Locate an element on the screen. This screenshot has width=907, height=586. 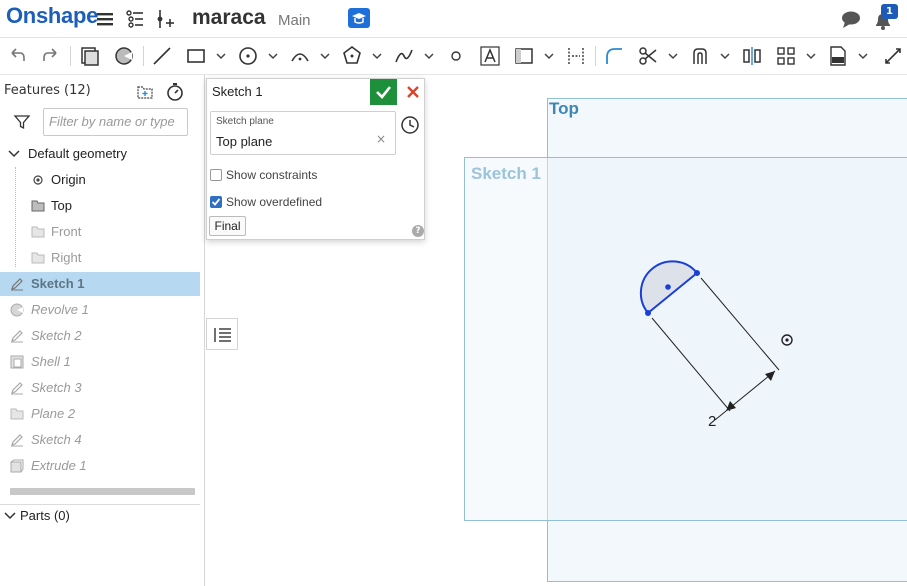
rectangle-tool-icon is located at coordinates (196, 56).